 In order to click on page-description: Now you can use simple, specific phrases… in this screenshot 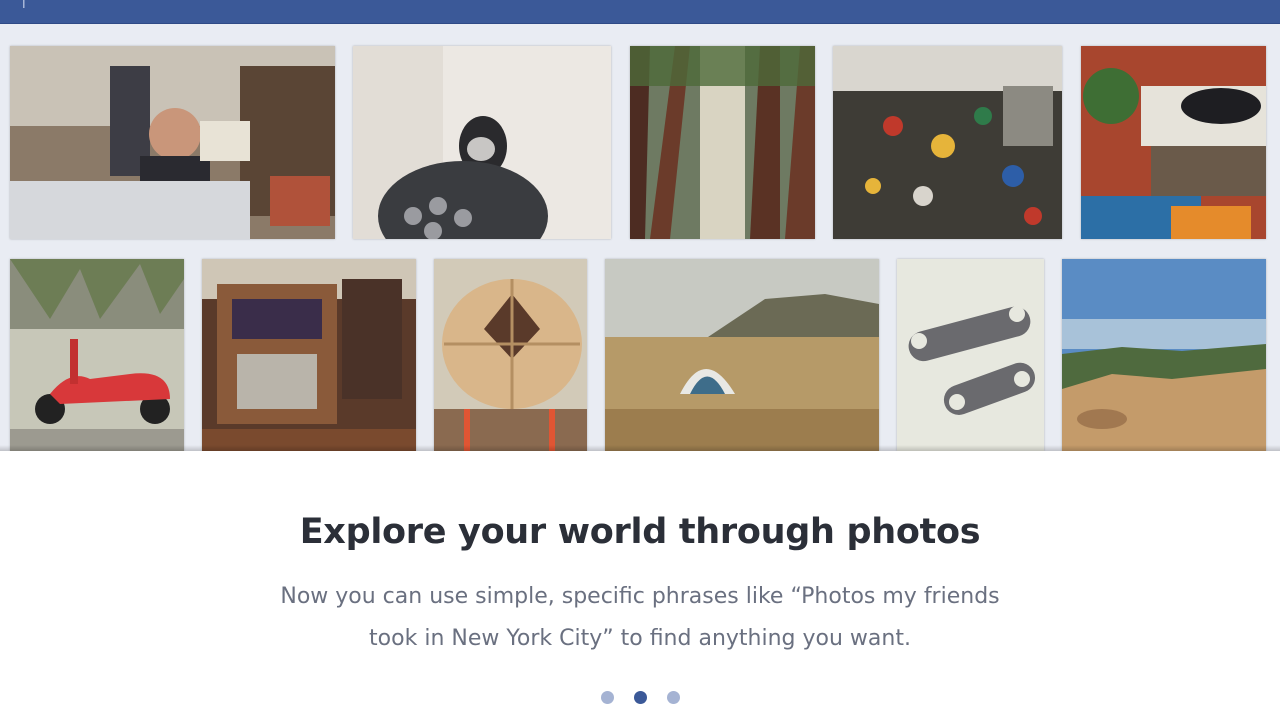, I will do `click(640, 617)`.